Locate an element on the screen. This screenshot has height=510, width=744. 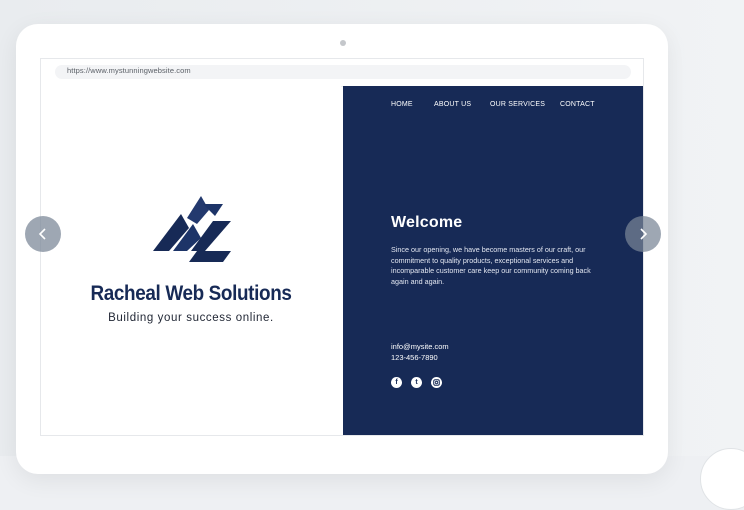
next-arrow-button is located at coordinates (643, 234).